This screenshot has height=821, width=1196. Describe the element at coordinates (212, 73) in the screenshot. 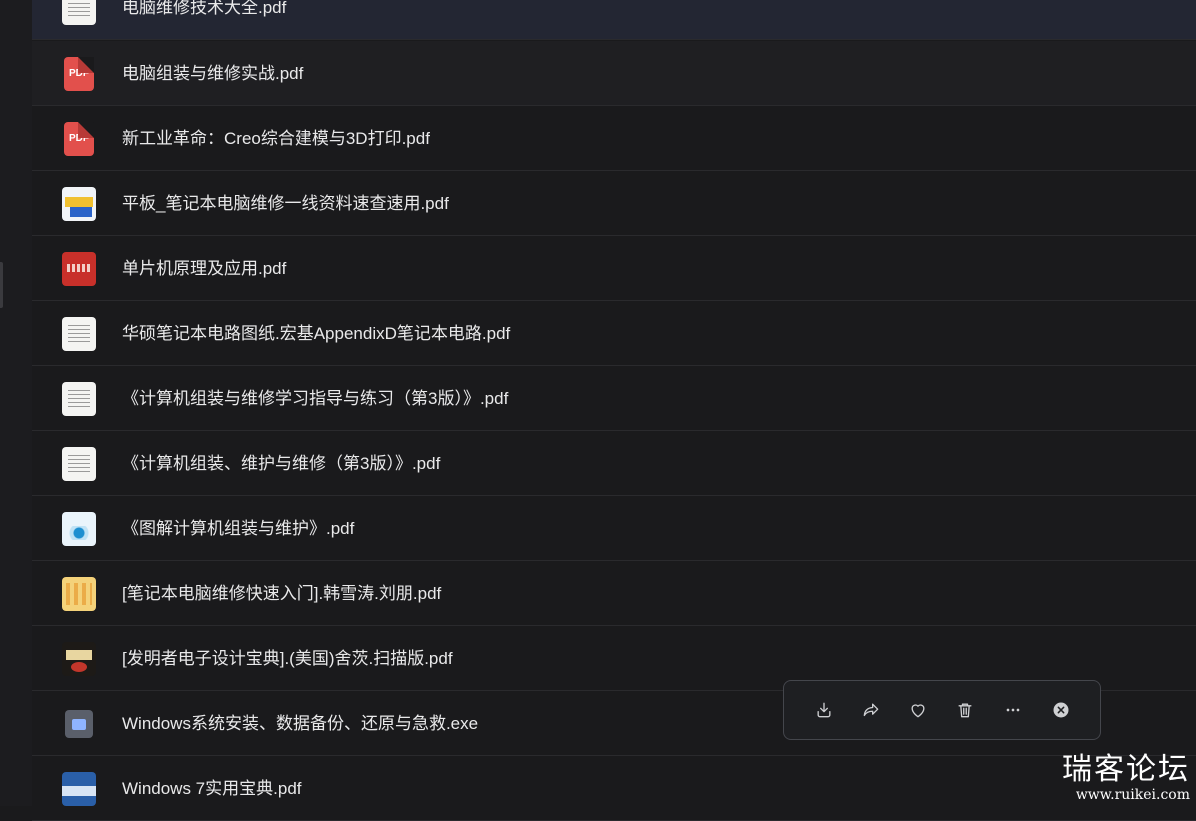

I see `file-name: 电脑组装与维修实战.pdf` at that location.